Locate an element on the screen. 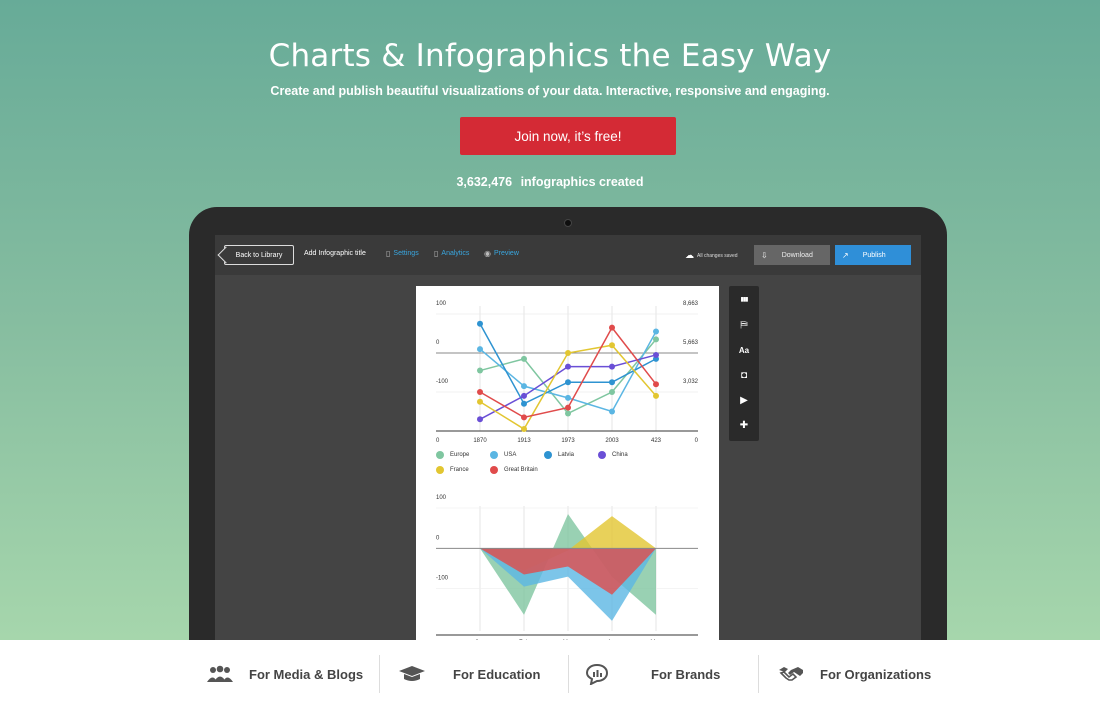 This screenshot has width=1100, height=727. legend-item: Great Britain is located at coordinates (514, 470).